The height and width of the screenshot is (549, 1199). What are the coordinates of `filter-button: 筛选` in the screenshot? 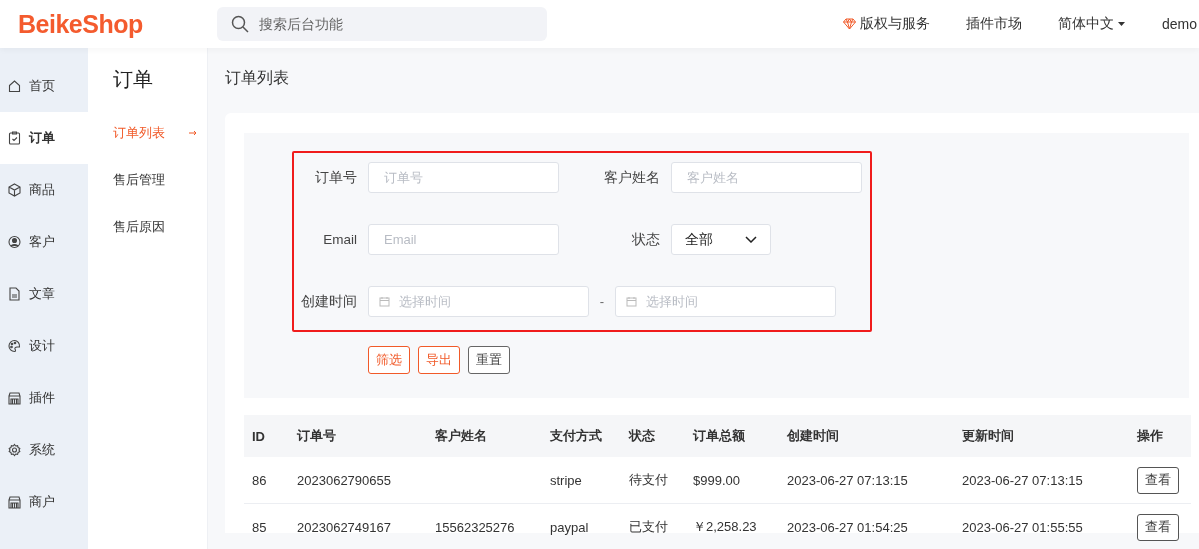 It's located at (389, 360).